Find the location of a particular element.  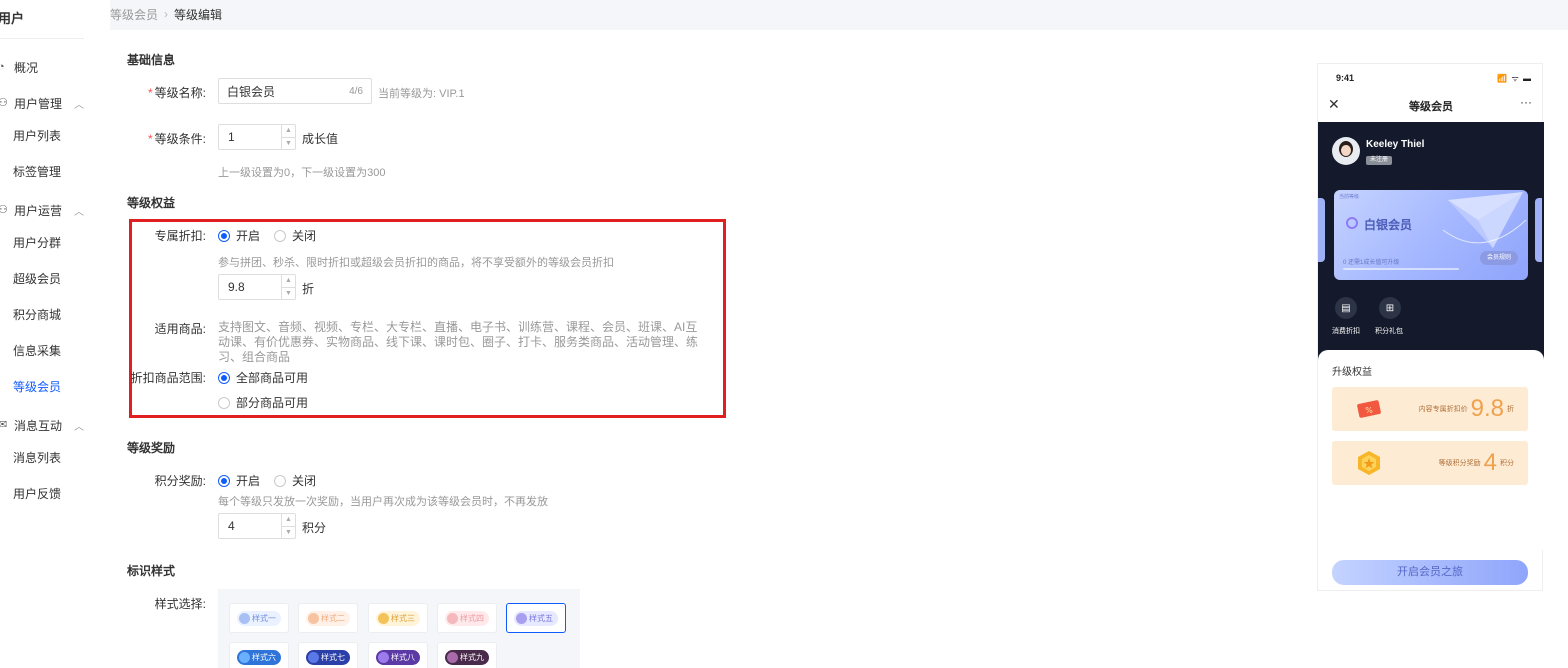

style-option: 样式六 is located at coordinates (259, 655).